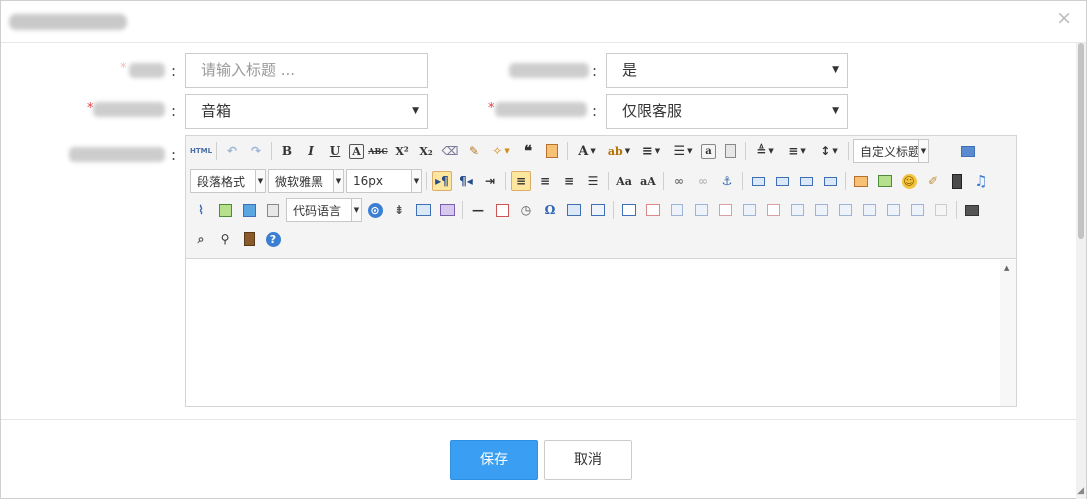 This screenshot has width=1087, height=499. Describe the element at coordinates (830, 181) in the screenshot. I see `image-center-icon` at that location.